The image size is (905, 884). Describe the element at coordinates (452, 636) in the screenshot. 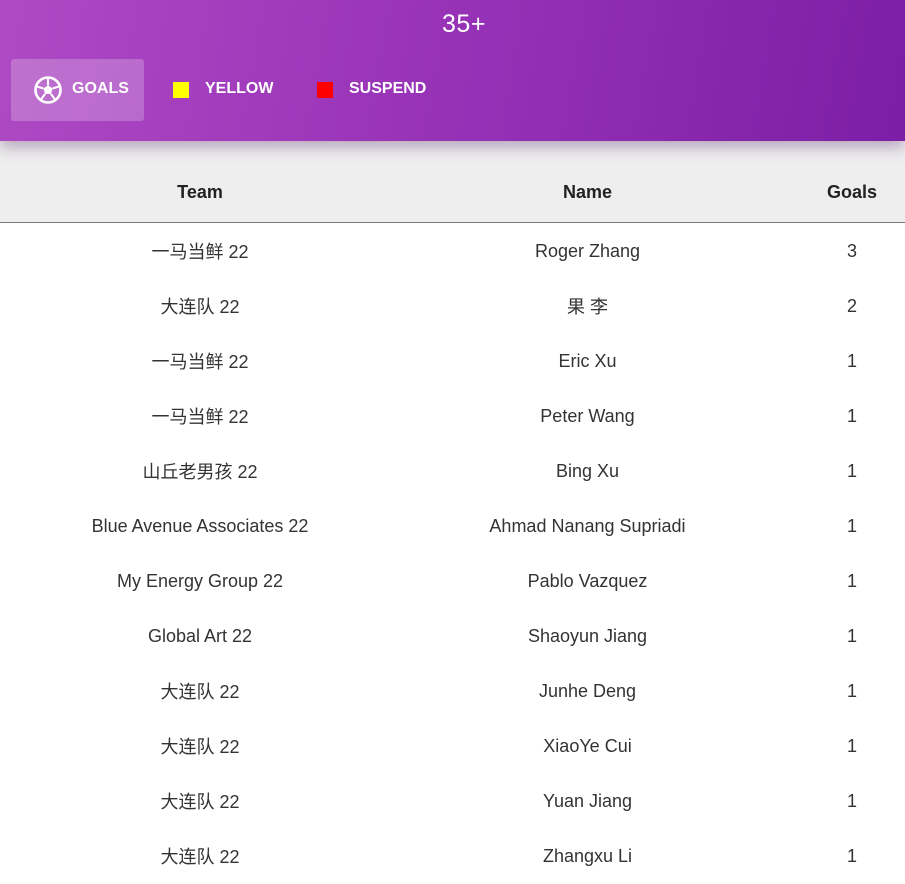

I see `table-row: Global Art 22 Shaoyun Jiang 1` at that location.